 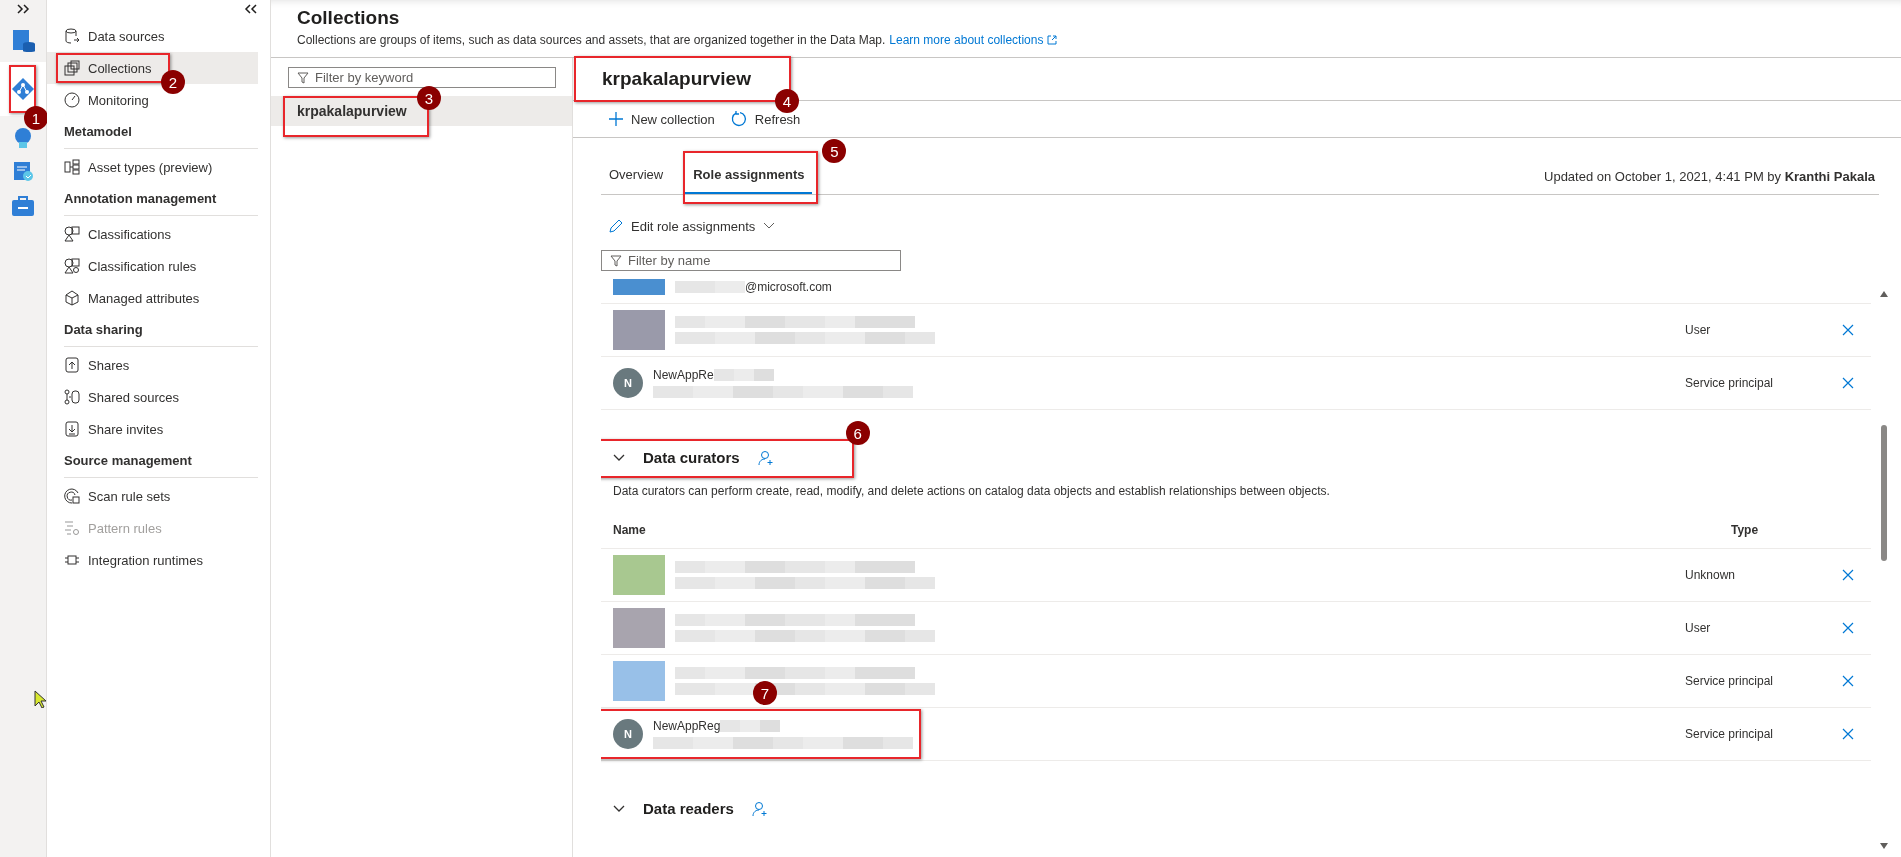 I want to click on filter-icon, so click(x=616, y=261).